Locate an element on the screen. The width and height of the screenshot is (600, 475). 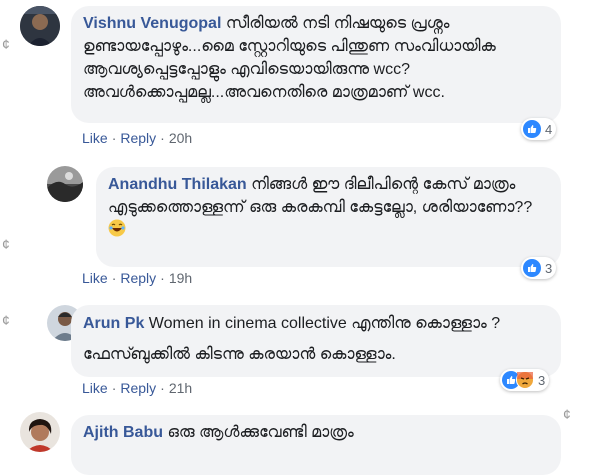
reaction-count: 4 is located at coordinates (549, 129).